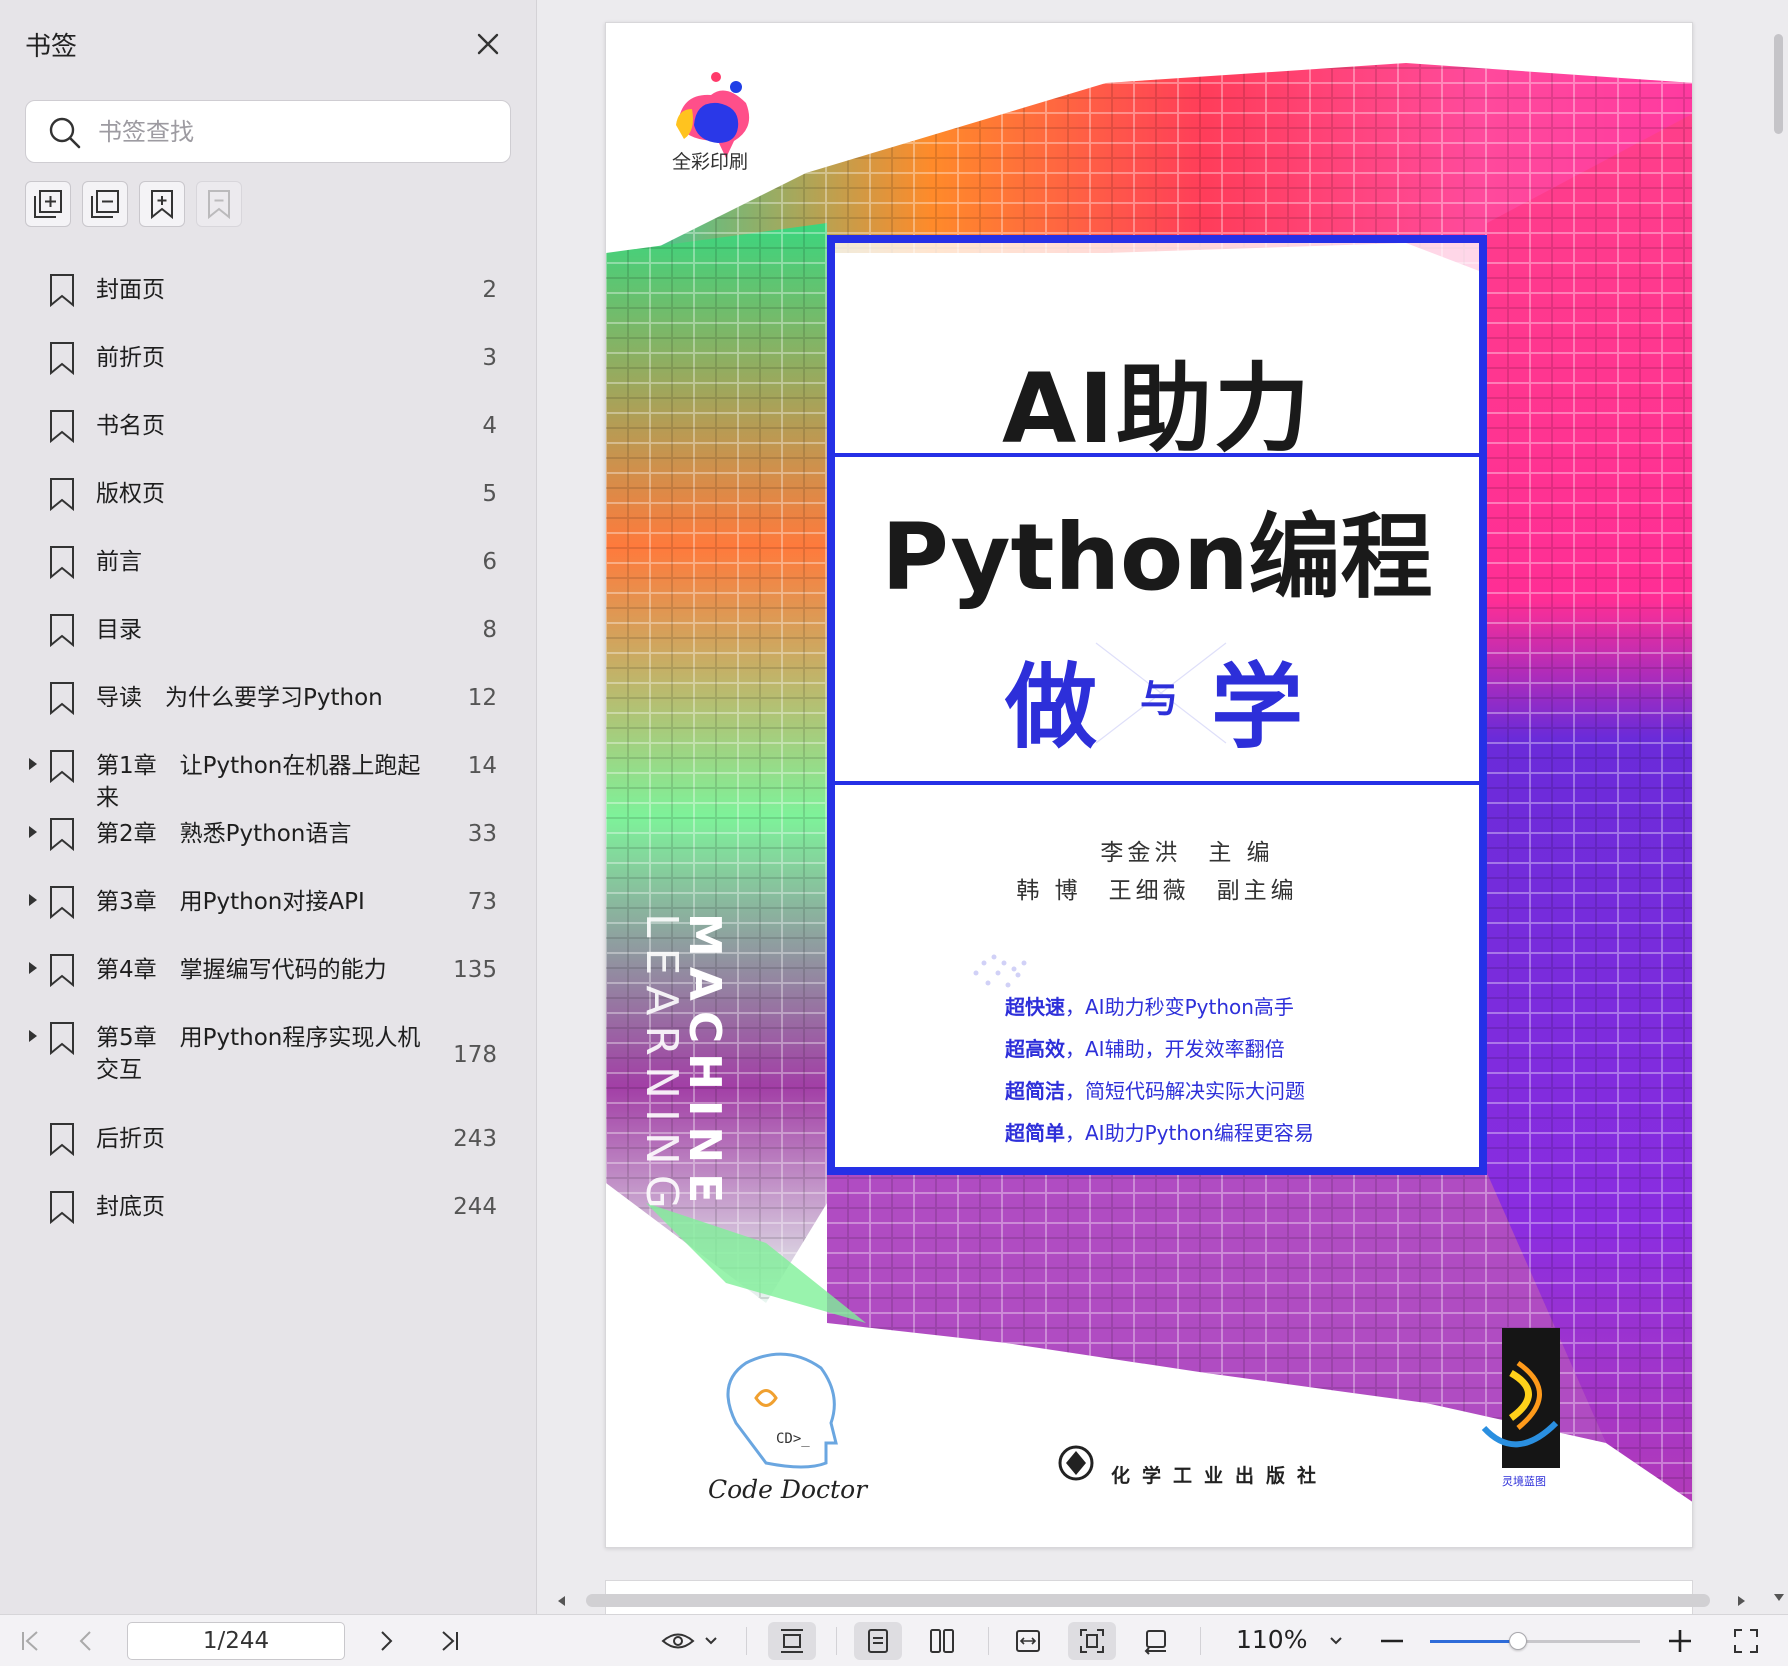 This screenshot has width=1788, height=1666. Describe the element at coordinates (792, 1641) in the screenshot. I see `continuous-scroll-icon` at that location.